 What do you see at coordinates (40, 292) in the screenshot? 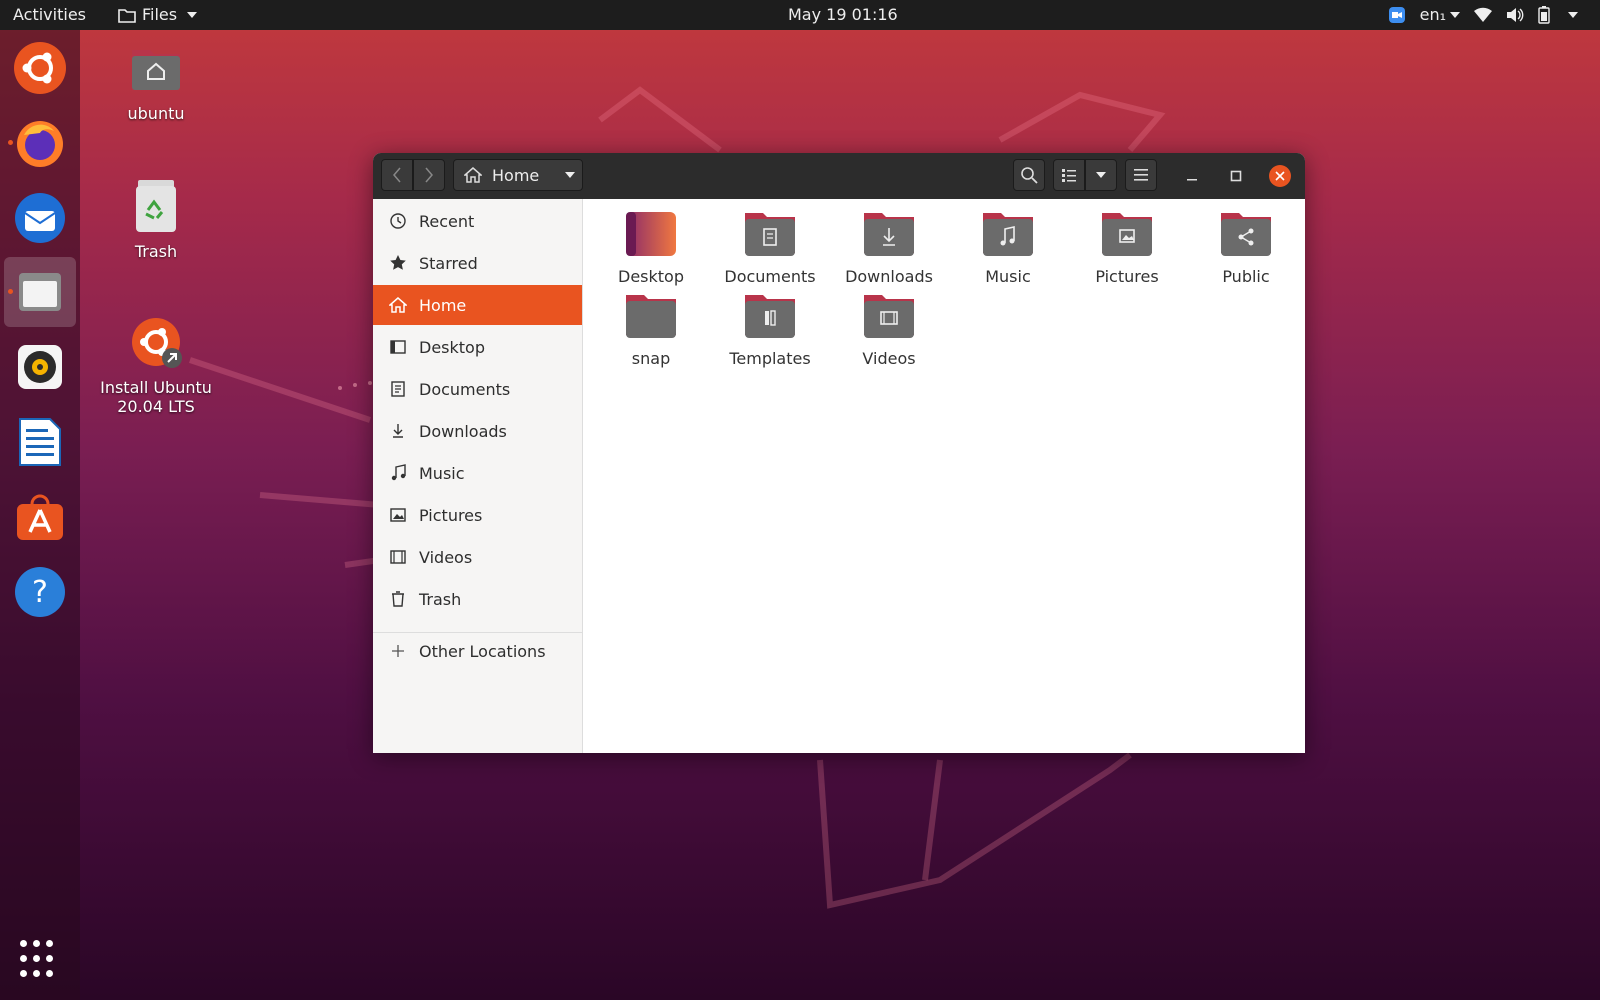
I see `dock-files` at bounding box center [40, 292].